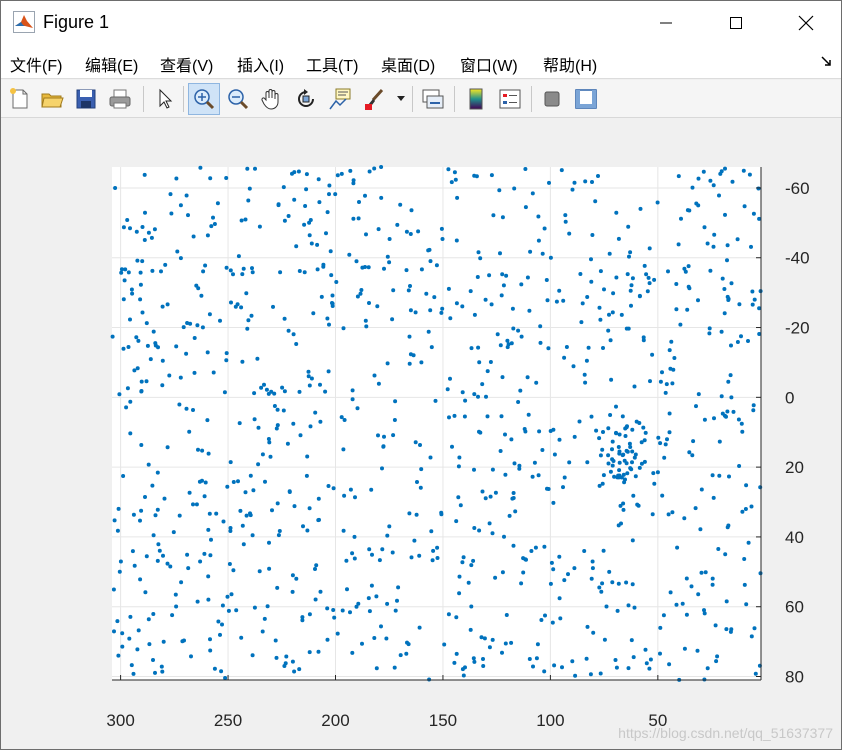 The height and width of the screenshot is (750, 842). I want to click on maximize-button, so click(736, 23).